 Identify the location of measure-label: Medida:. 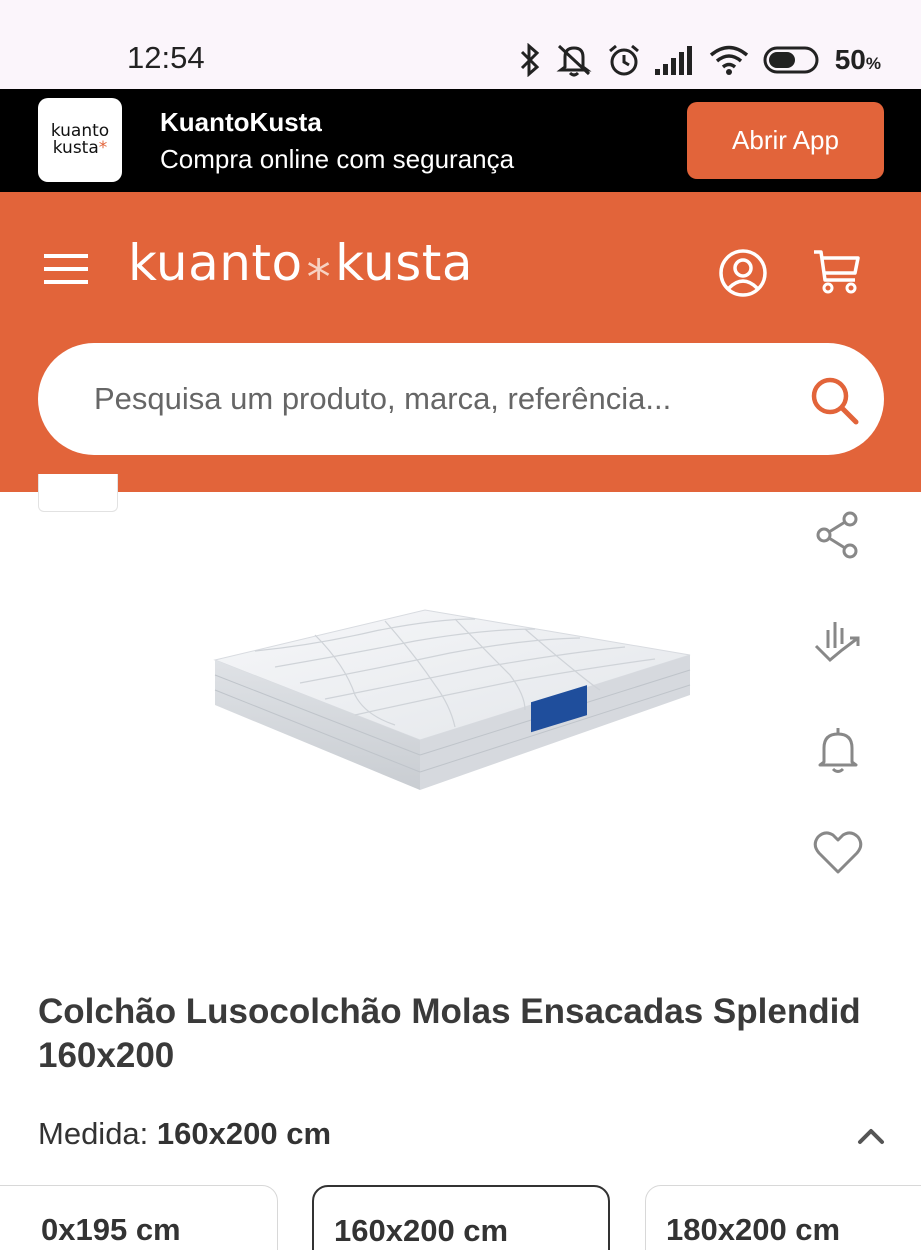
(93, 1133).